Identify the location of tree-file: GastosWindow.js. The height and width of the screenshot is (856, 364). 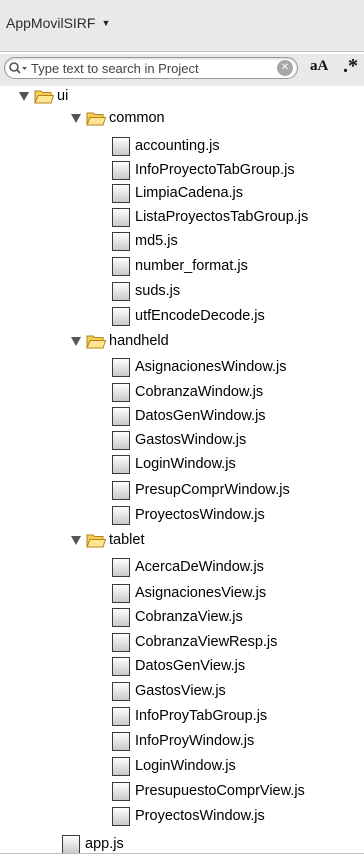
(179, 440).